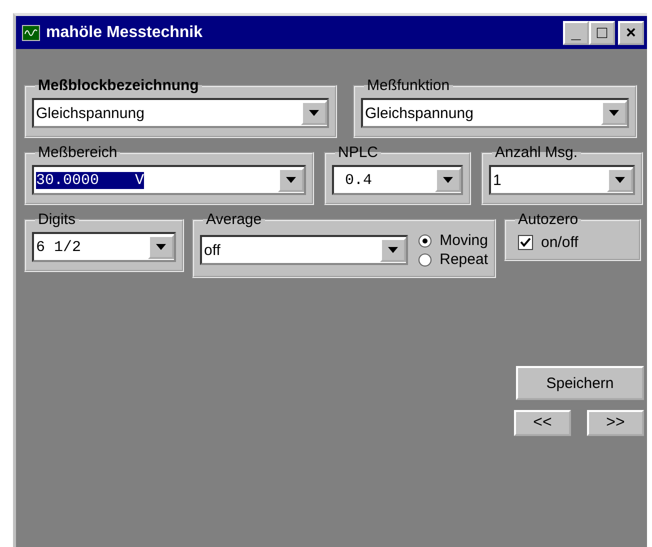  What do you see at coordinates (453, 240) in the screenshot?
I see `radio-option: Moving` at bounding box center [453, 240].